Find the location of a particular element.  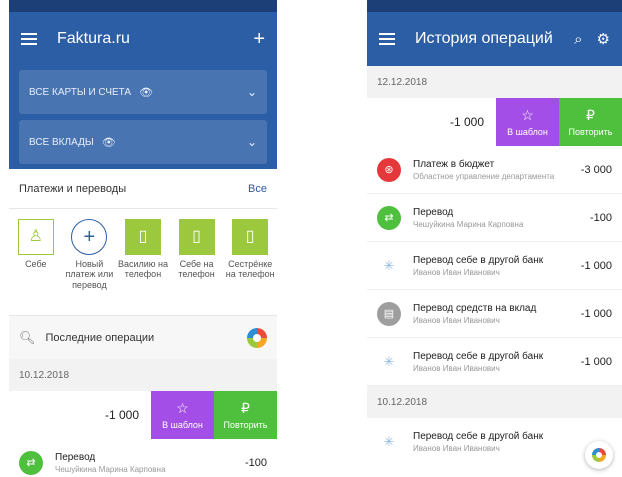

quick-action-label: Новый платеж или перевод is located at coordinates (89, 274).